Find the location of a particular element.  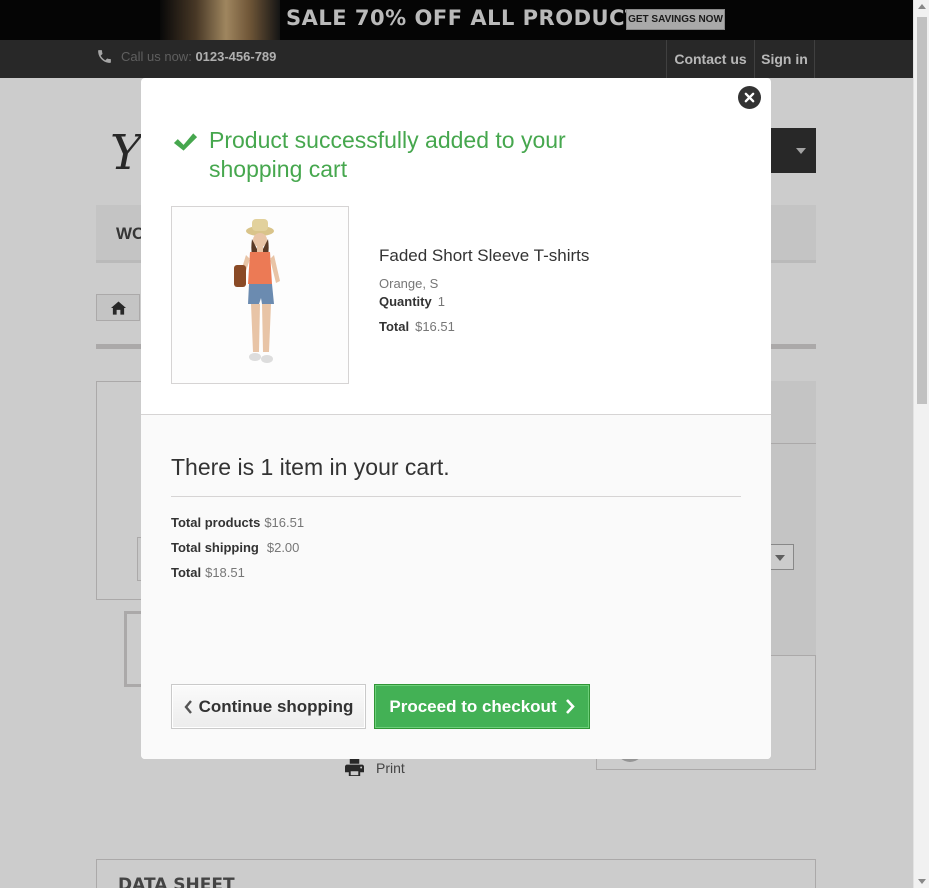

grand-total-row: Total $18.51 is located at coordinates (208, 572).